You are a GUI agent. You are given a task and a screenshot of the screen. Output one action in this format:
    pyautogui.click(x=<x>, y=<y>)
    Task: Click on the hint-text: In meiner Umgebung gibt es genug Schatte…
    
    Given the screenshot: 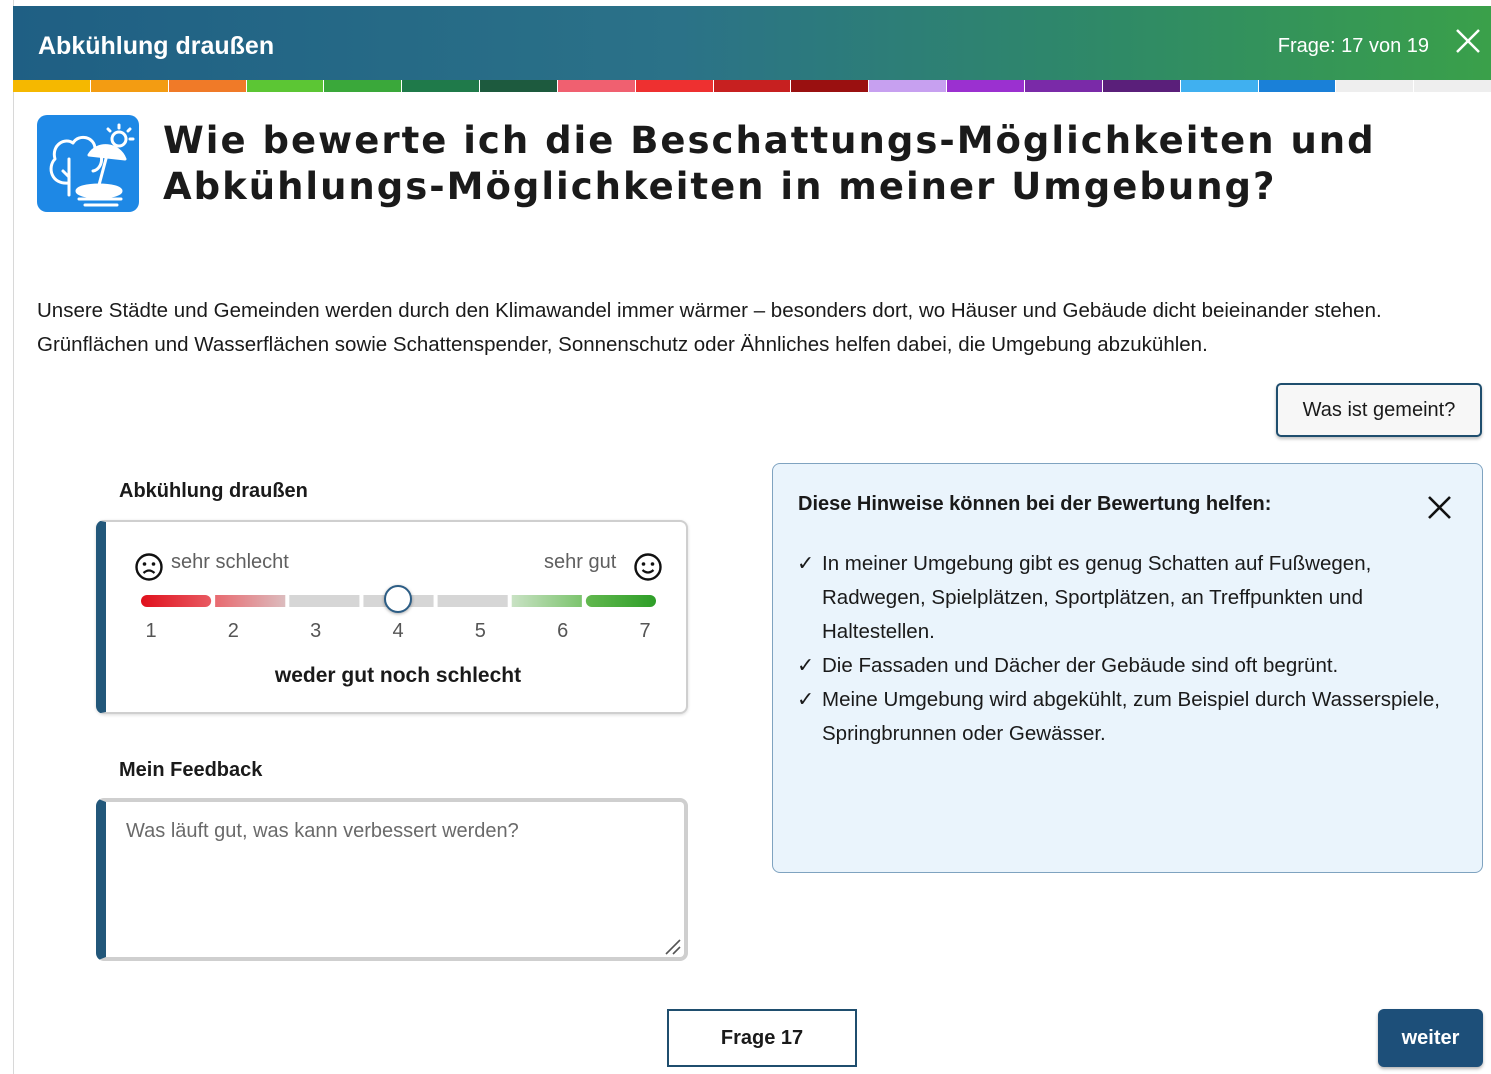 What is the action you would take?
    pyautogui.click(x=1097, y=597)
    